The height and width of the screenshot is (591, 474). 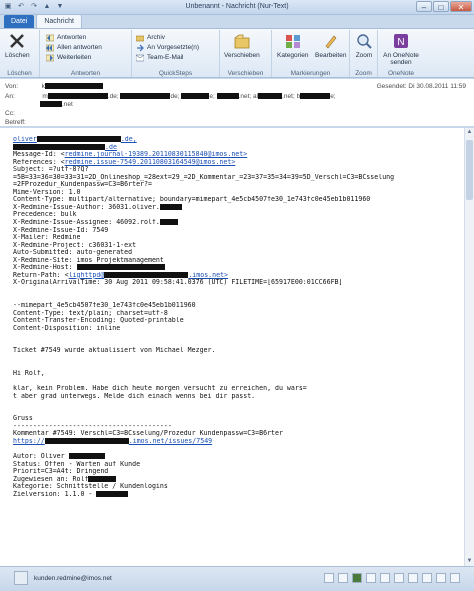 I want to click on delete-label: Löschen, so click(x=17, y=55).